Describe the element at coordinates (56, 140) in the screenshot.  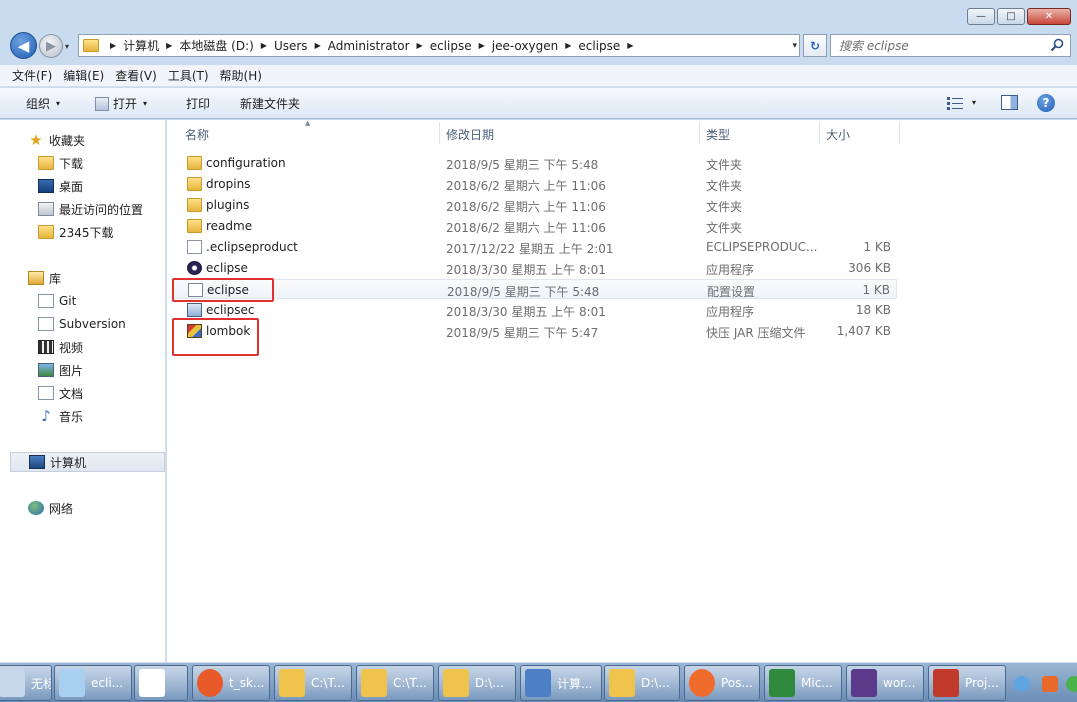
I see `nav-favorites: ★ 收藏夹` at that location.